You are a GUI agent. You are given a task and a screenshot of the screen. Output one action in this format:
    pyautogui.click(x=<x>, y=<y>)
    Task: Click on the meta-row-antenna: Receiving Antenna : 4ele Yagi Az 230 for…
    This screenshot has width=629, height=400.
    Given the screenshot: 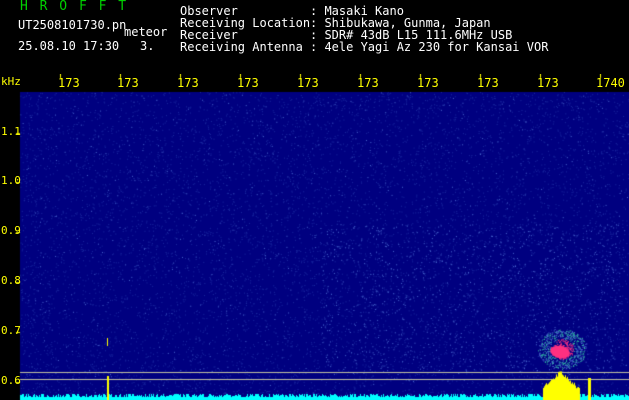 What is the action you would take?
    pyautogui.click(x=364, y=47)
    